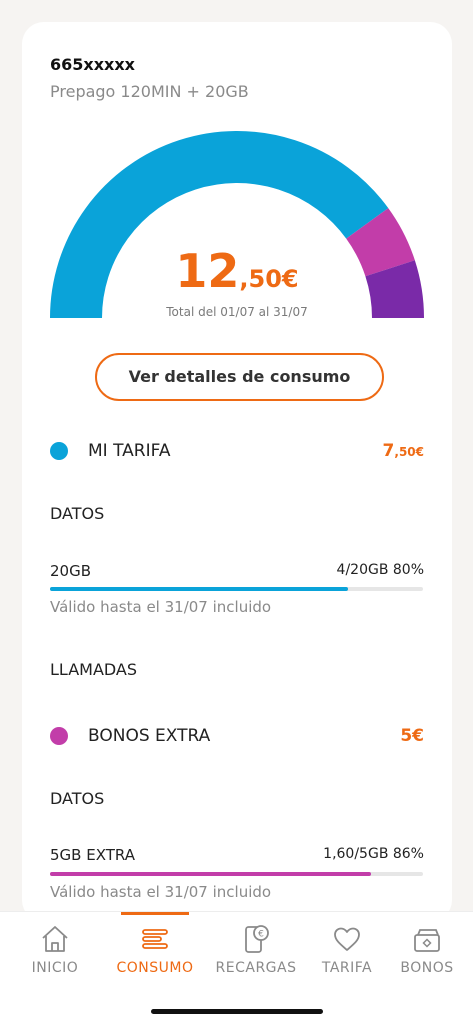  I want to click on tab-recargas-label: RECARGAS, so click(256, 968).